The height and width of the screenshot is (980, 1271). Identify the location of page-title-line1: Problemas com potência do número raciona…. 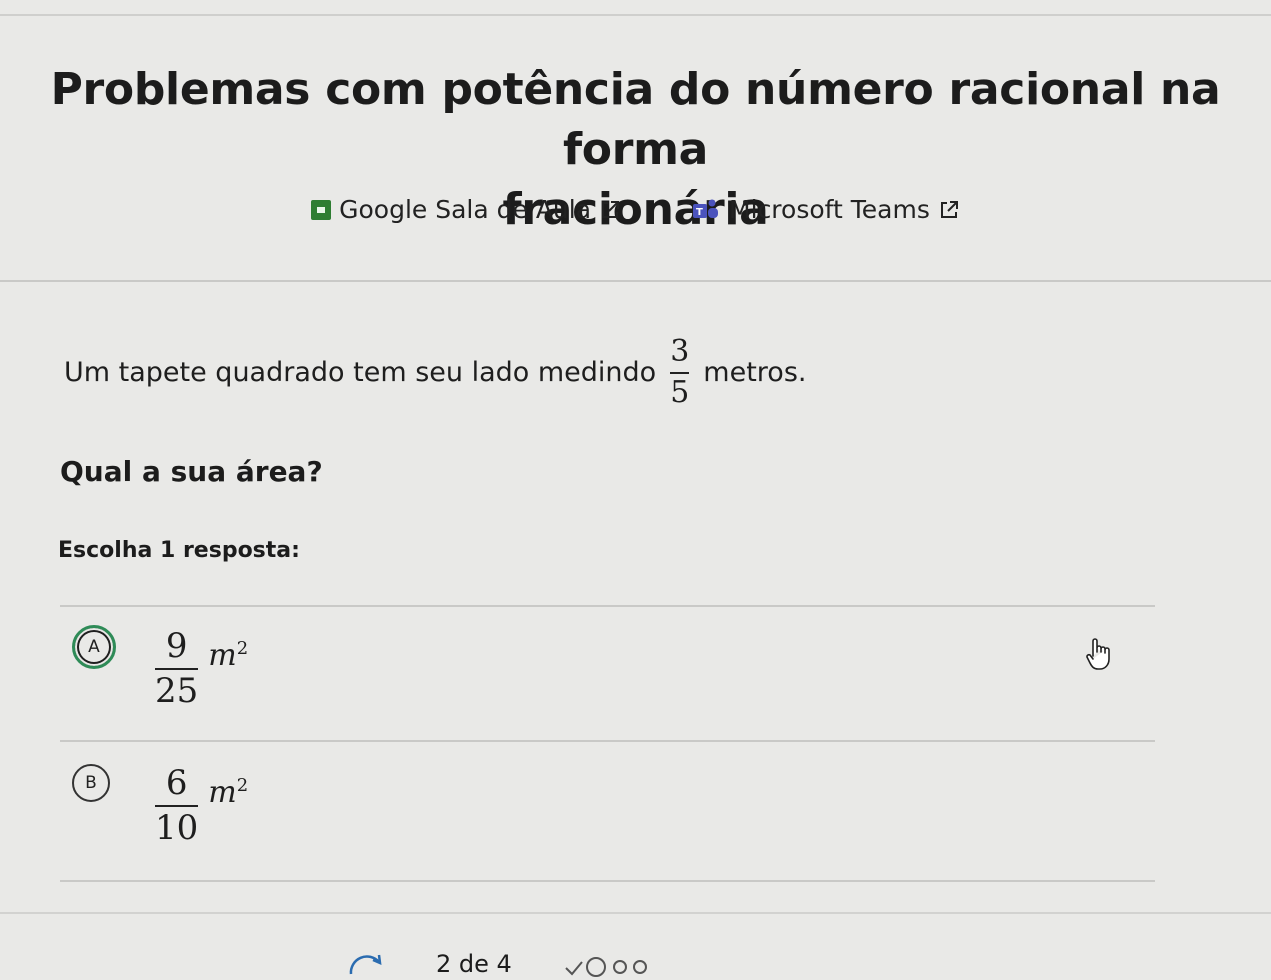
(635, 119).